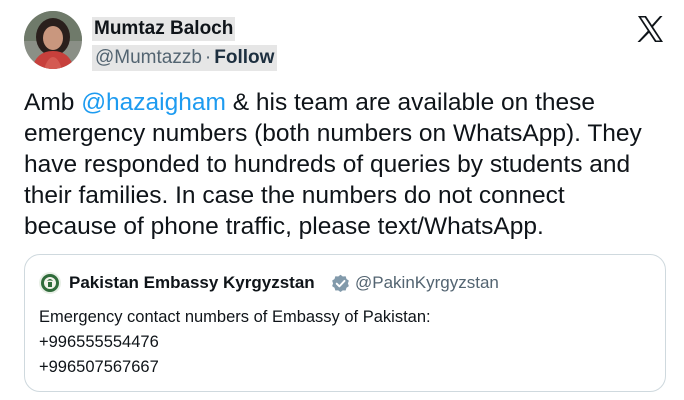 Image resolution: width=684 pixels, height=400 pixels. What do you see at coordinates (153, 102) in the screenshot?
I see `mention-link: @hazaigham` at bounding box center [153, 102].